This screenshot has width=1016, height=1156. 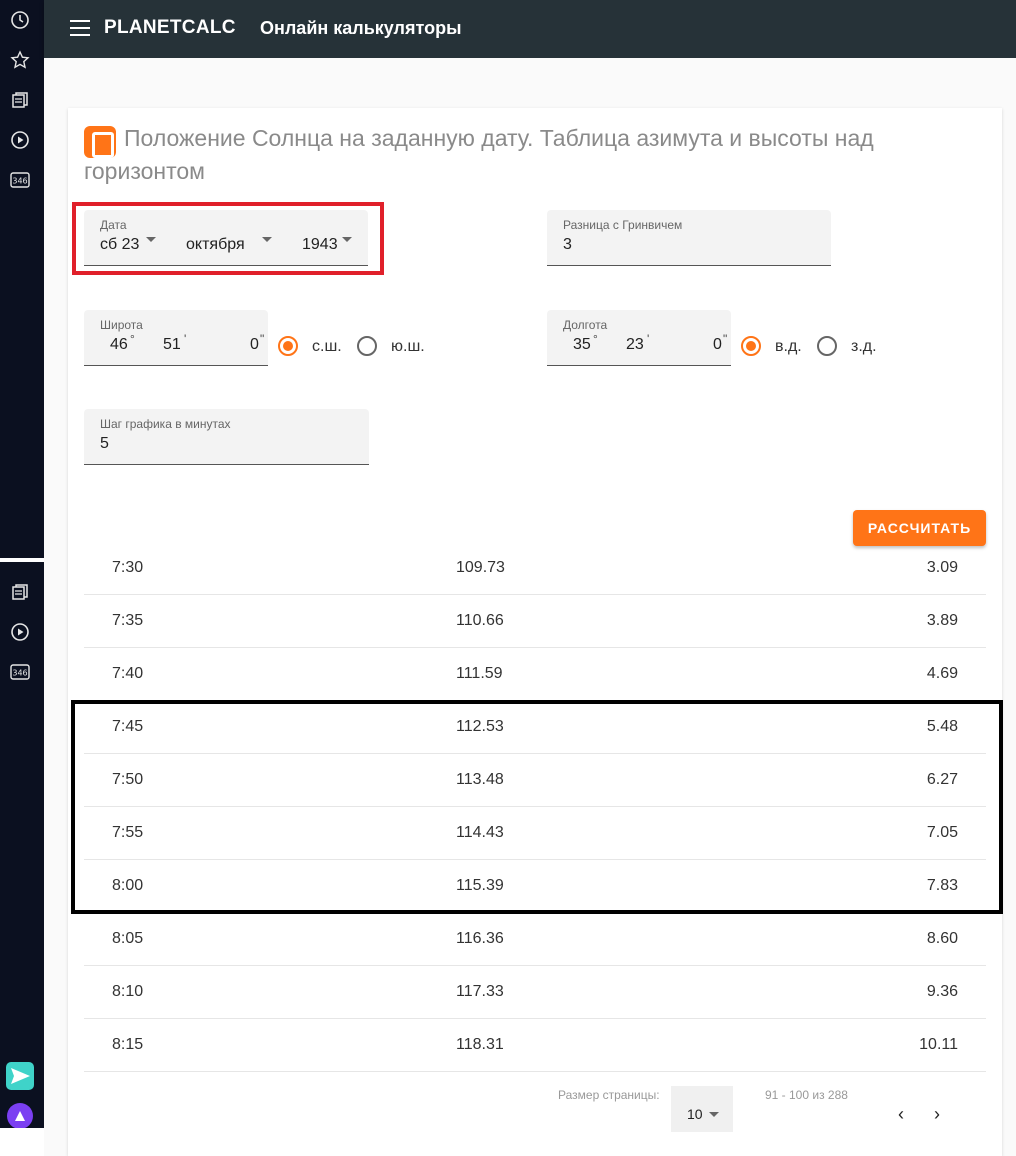 What do you see at coordinates (919, 528) in the screenshot?
I see `calculate-button: РАССЧИТАТЬ` at bounding box center [919, 528].